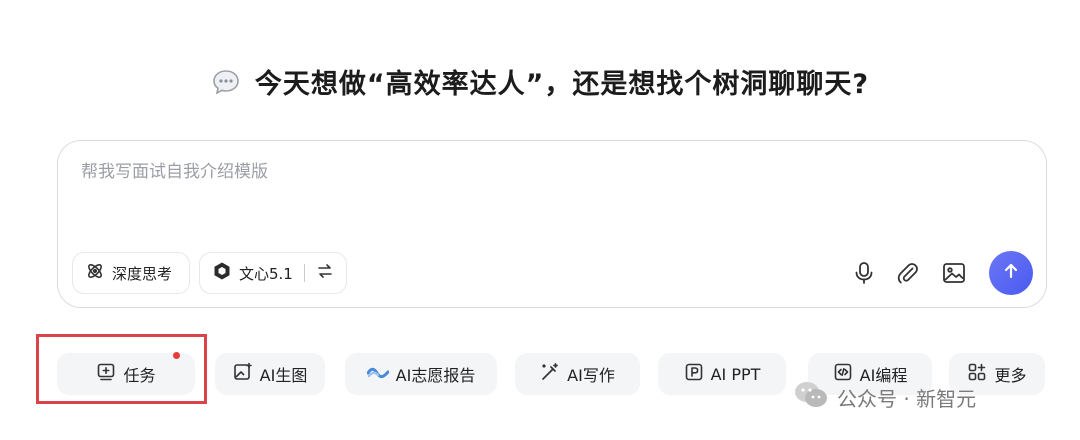  Describe the element at coordinates (266, 273) in the screenshot. I see `model-label: 文心5.1` at that location.